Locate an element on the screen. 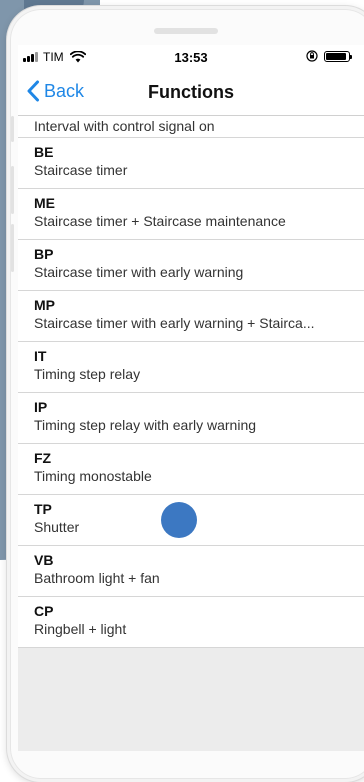 This screenshot has width=364, height=782. touch-indicator is located at coordinates (179, 520).